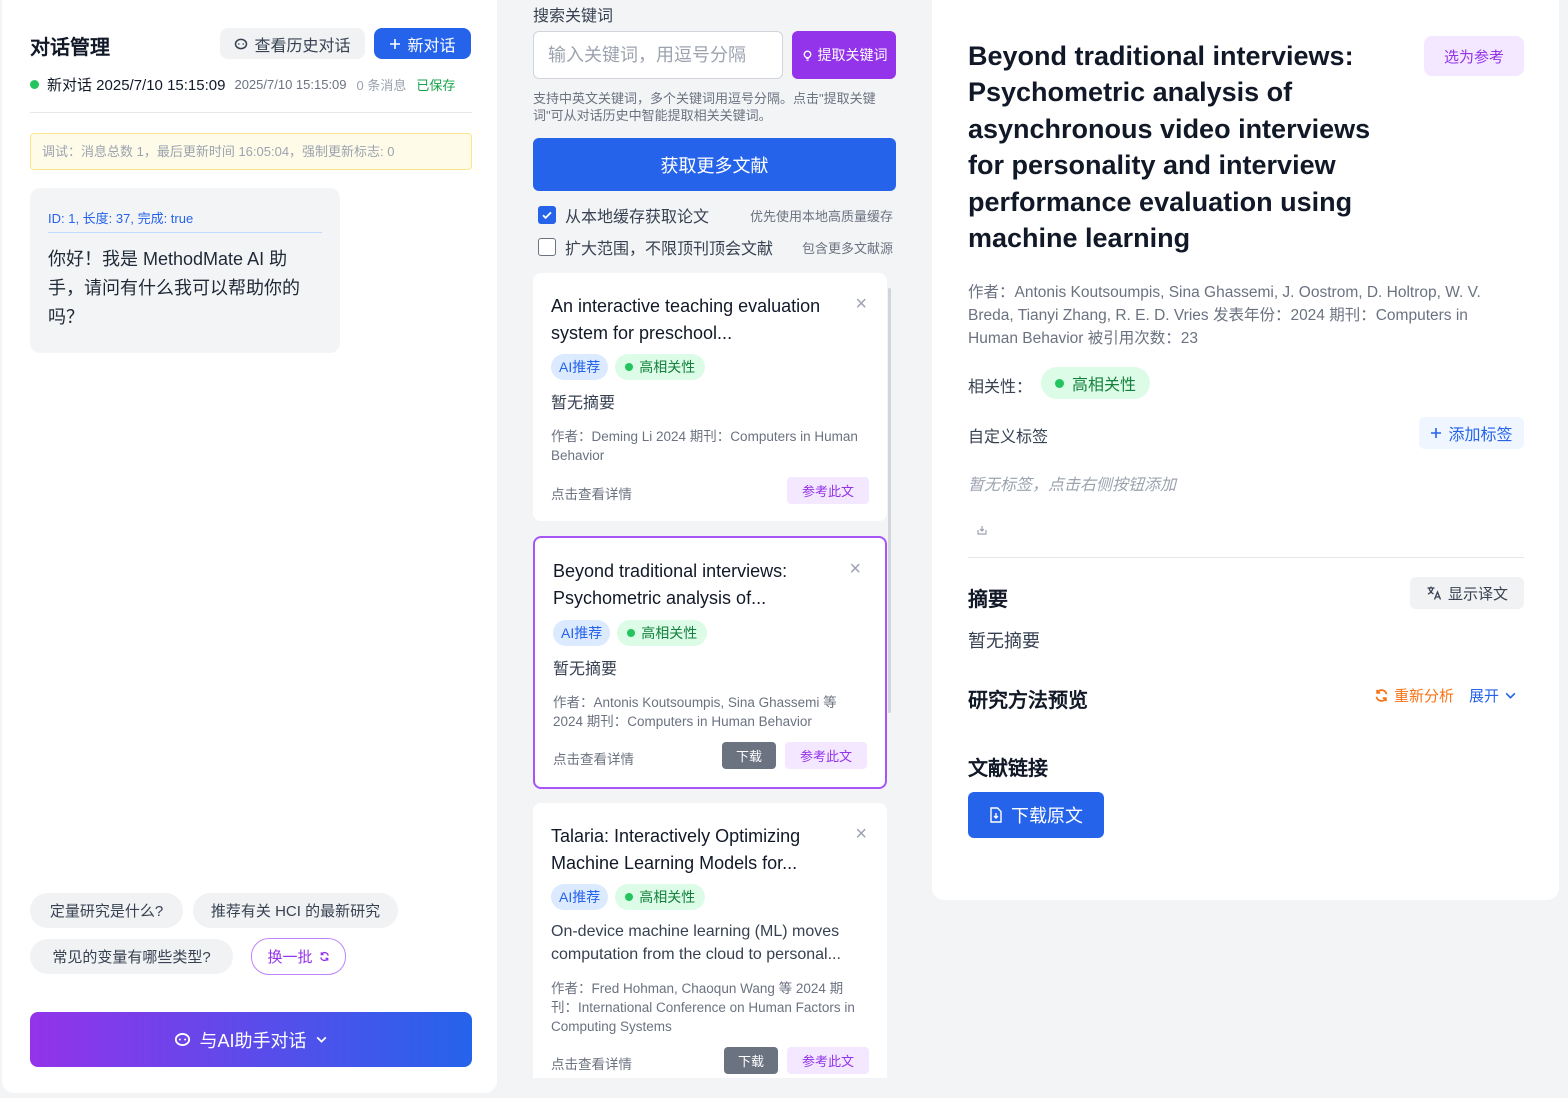 The image size is (1568, 1098). I want to click on relevance-value: 高相关性, so click(1104, 385).